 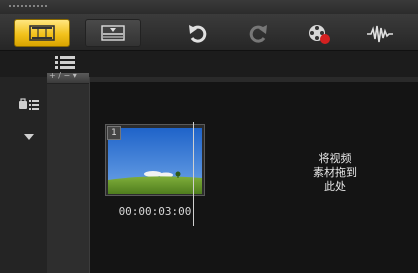 I want to click on window-grip, so click(x=209, y=7).